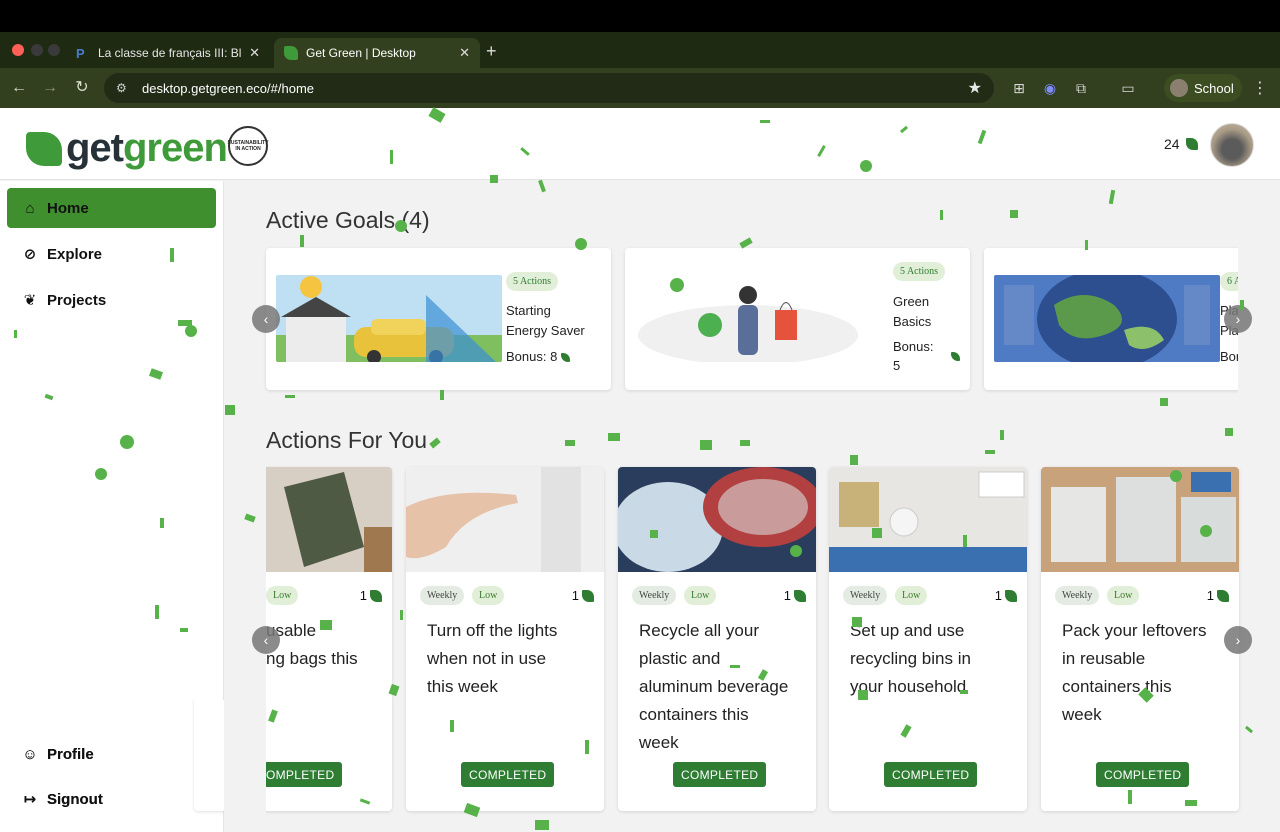 The image size is (1280, 832). Describe the element at coordinates (975, 88) in the screenshot. I see `bookmark-star-icon: ★` at that location.